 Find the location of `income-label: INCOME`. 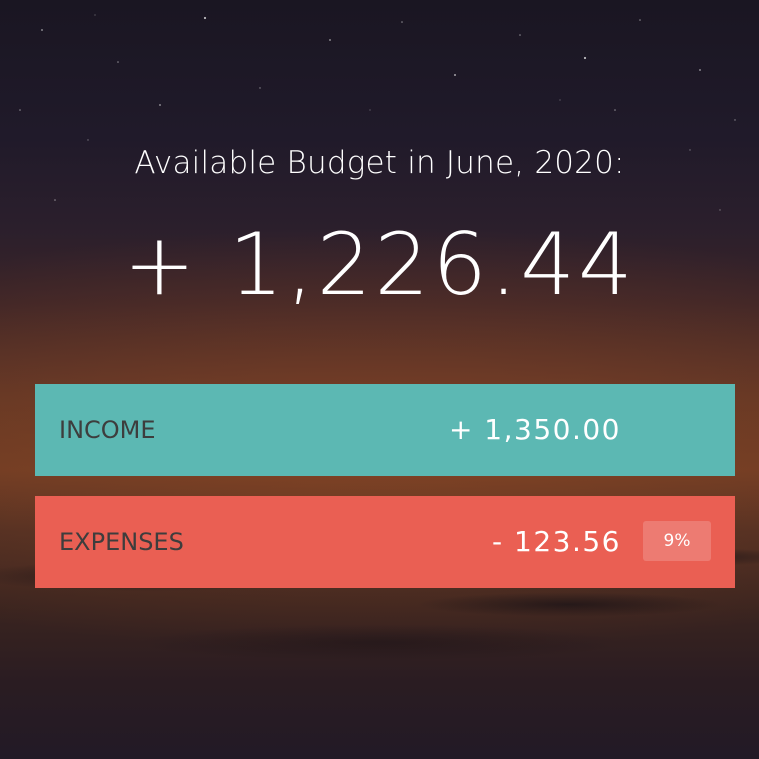

income-label: INCOME is located at coordinates (107, 430).